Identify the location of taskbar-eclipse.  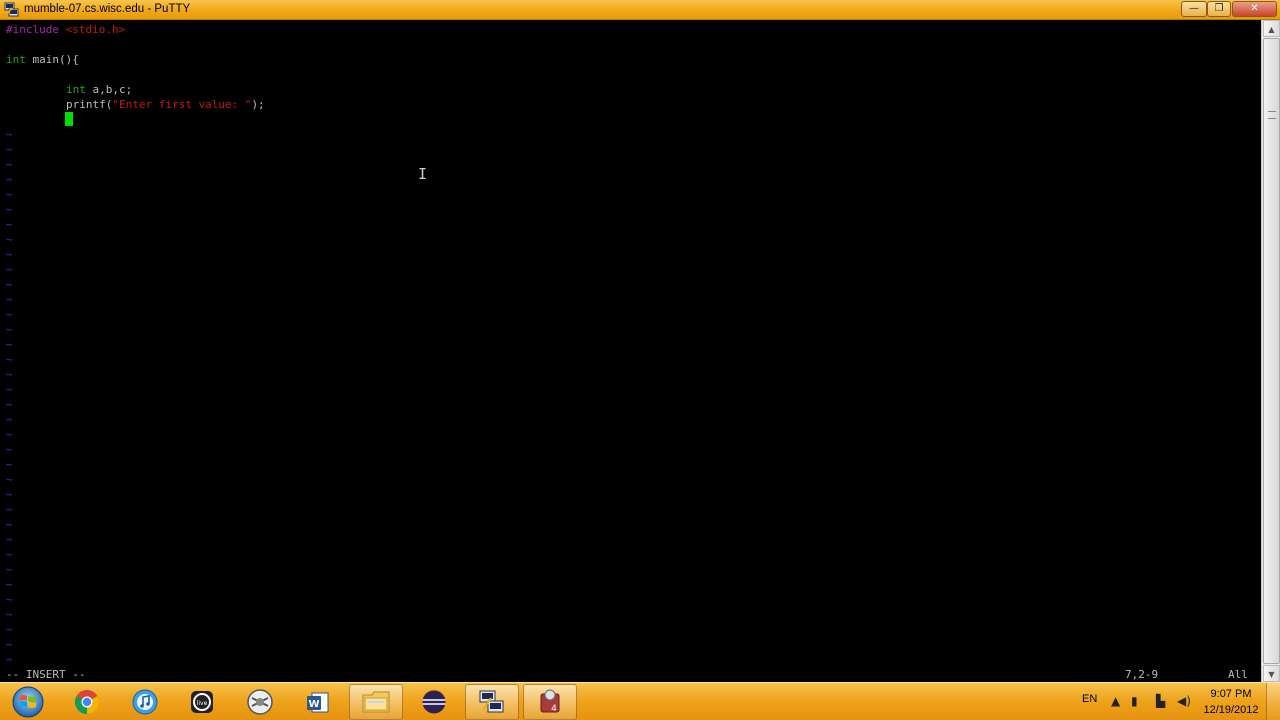
(434, 702).